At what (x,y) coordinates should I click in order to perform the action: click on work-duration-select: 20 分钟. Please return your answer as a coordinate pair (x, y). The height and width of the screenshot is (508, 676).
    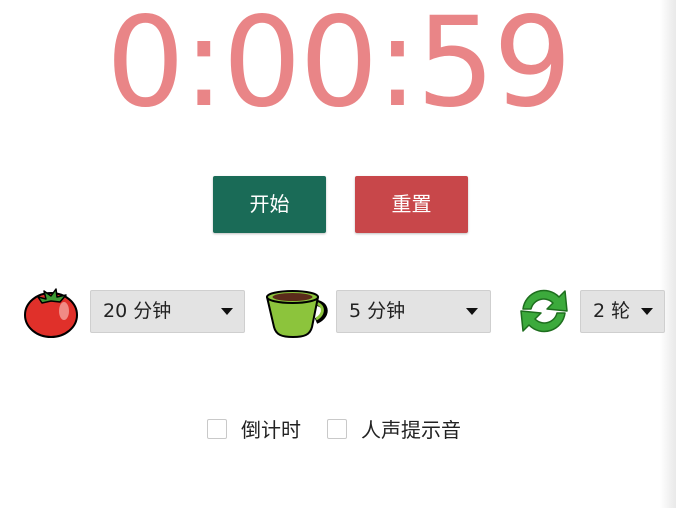
    Looking at the image, I should click on (167, 311).